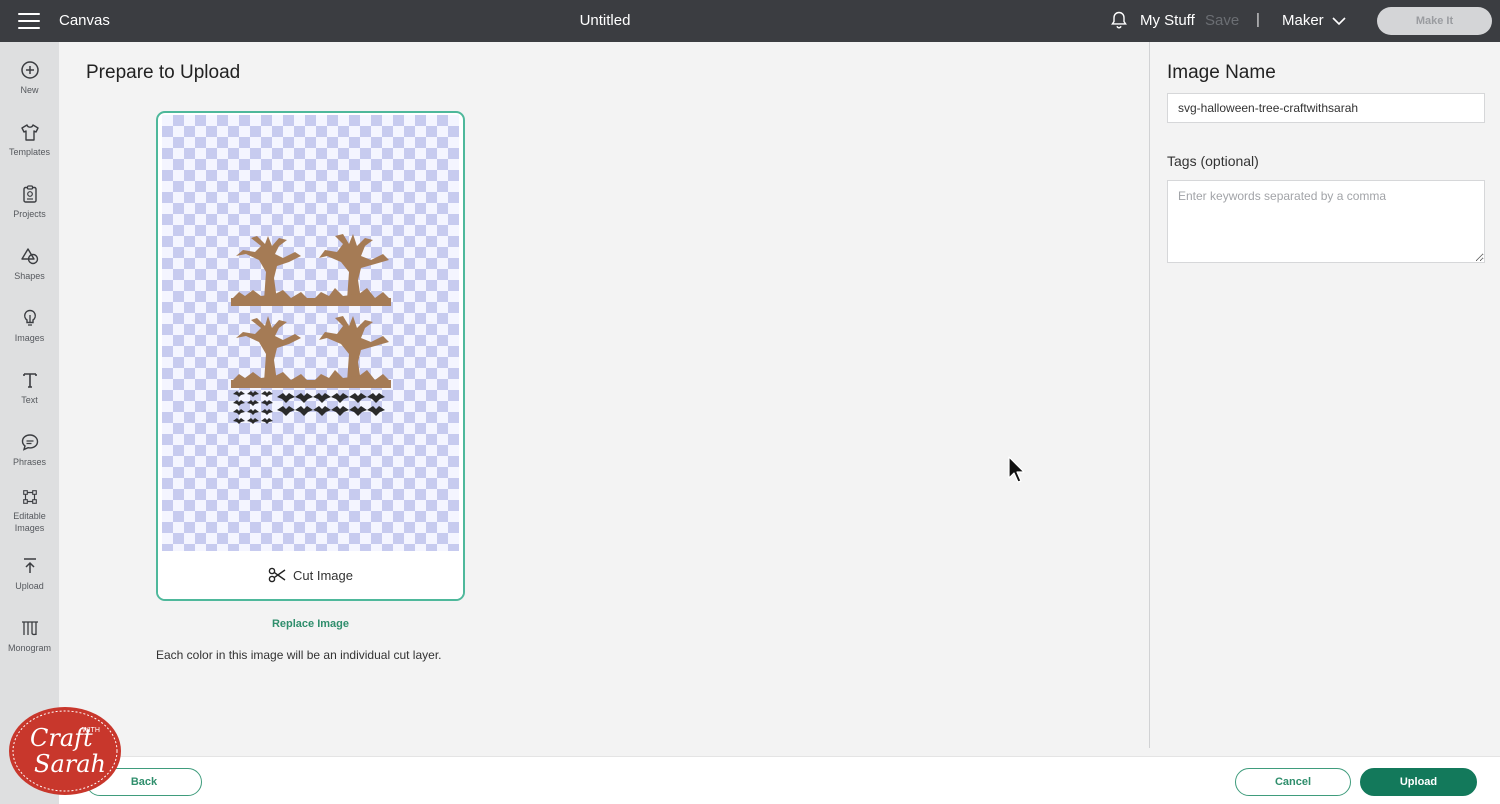 This screenshot has width=1500, height=804. What do you see at coordinates (29, 648) in the screenshot?
I see `sidebar-item-label: Monogram` at bounding box center [29, 648].